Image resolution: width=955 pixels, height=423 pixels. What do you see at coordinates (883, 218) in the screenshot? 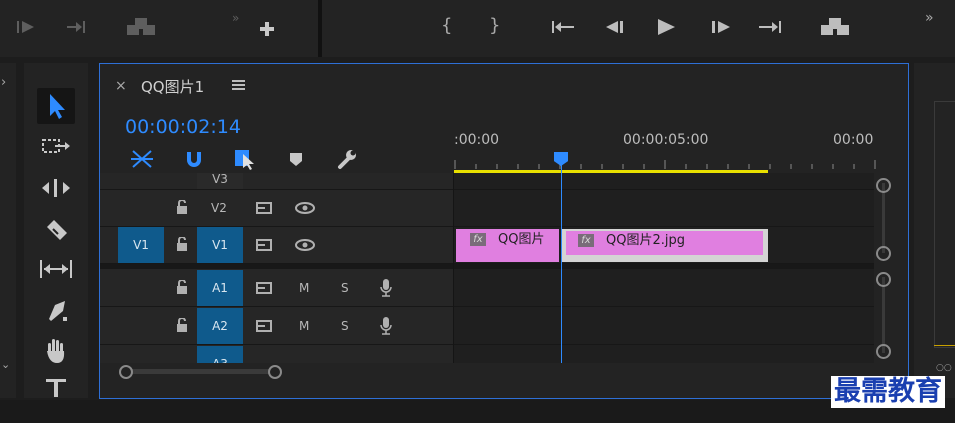
I see `video-vertical-scrollbar` at bounding box center [883, 218].